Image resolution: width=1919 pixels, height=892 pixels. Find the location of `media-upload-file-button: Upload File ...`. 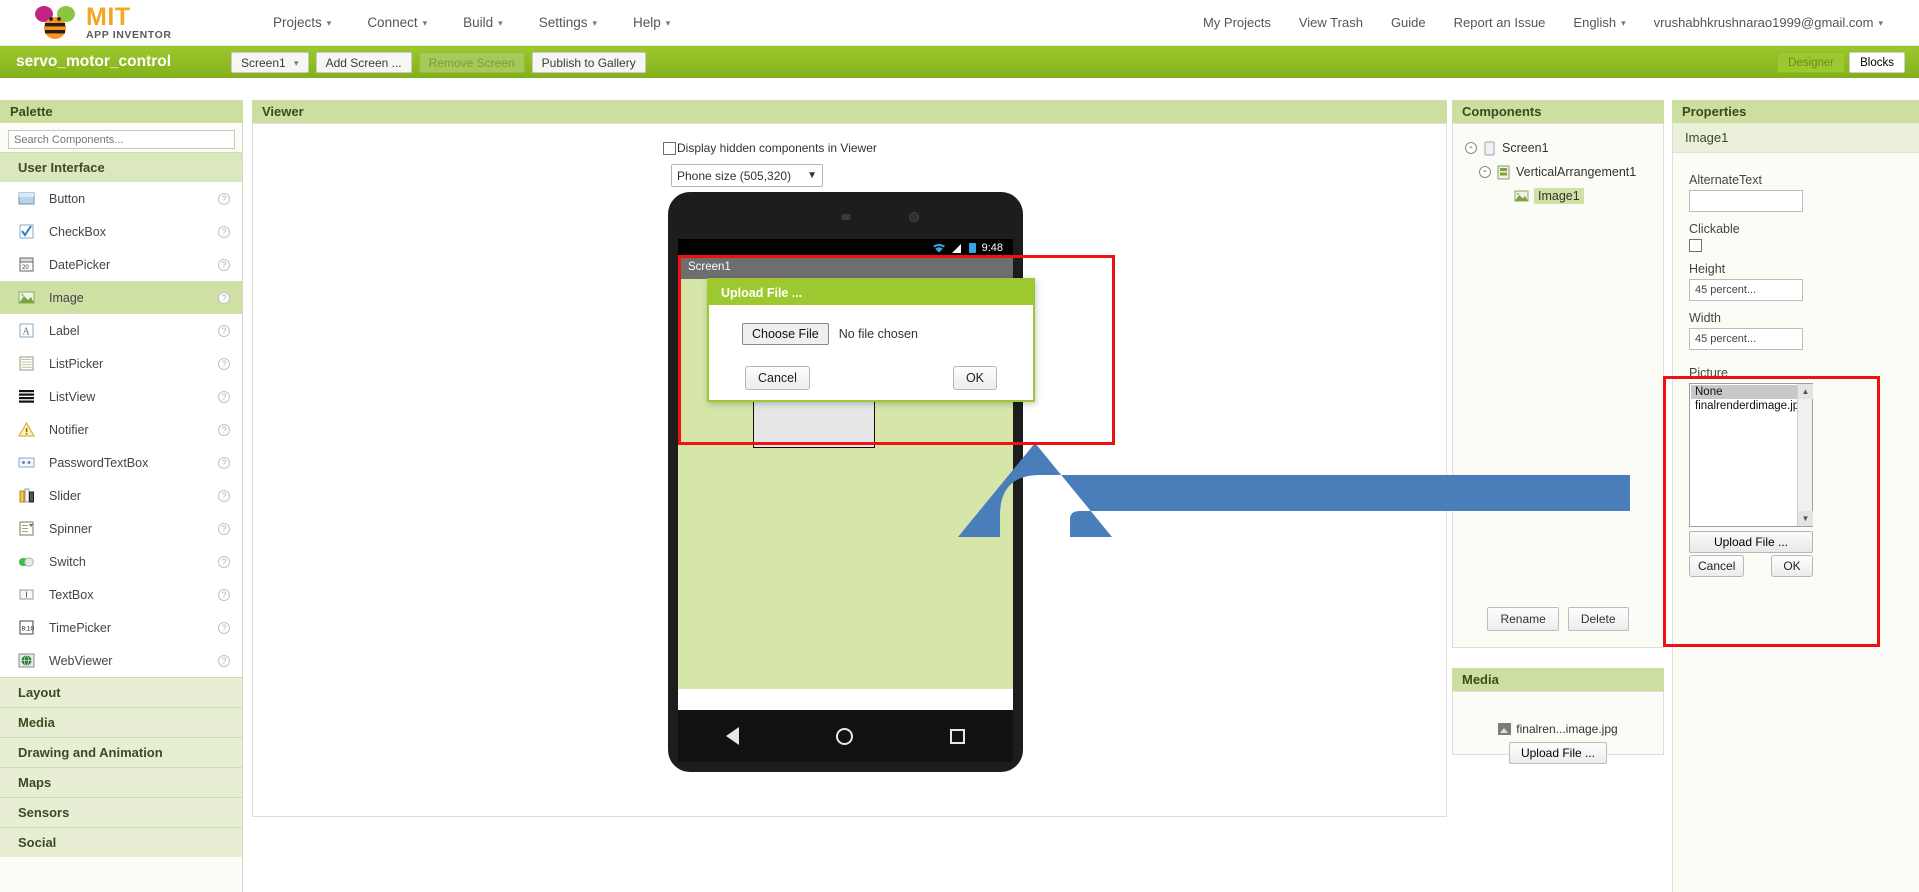

media-upload-file-button: Upload File ... is located at coordinates (1558, 753).